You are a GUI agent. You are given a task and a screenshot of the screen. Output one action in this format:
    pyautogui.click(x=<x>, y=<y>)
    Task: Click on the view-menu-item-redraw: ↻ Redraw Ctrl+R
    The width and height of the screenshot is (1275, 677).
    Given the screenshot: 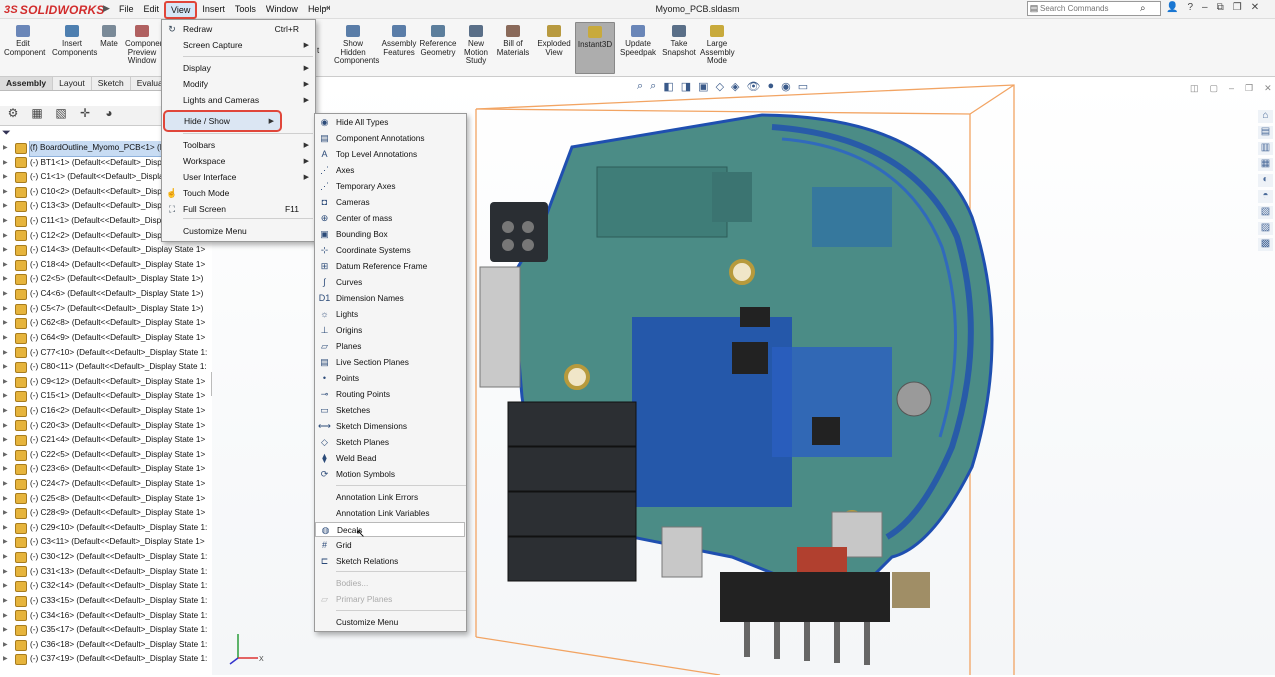 What is the action you would take?
    pyautogui.click(x=238, y=29)
    